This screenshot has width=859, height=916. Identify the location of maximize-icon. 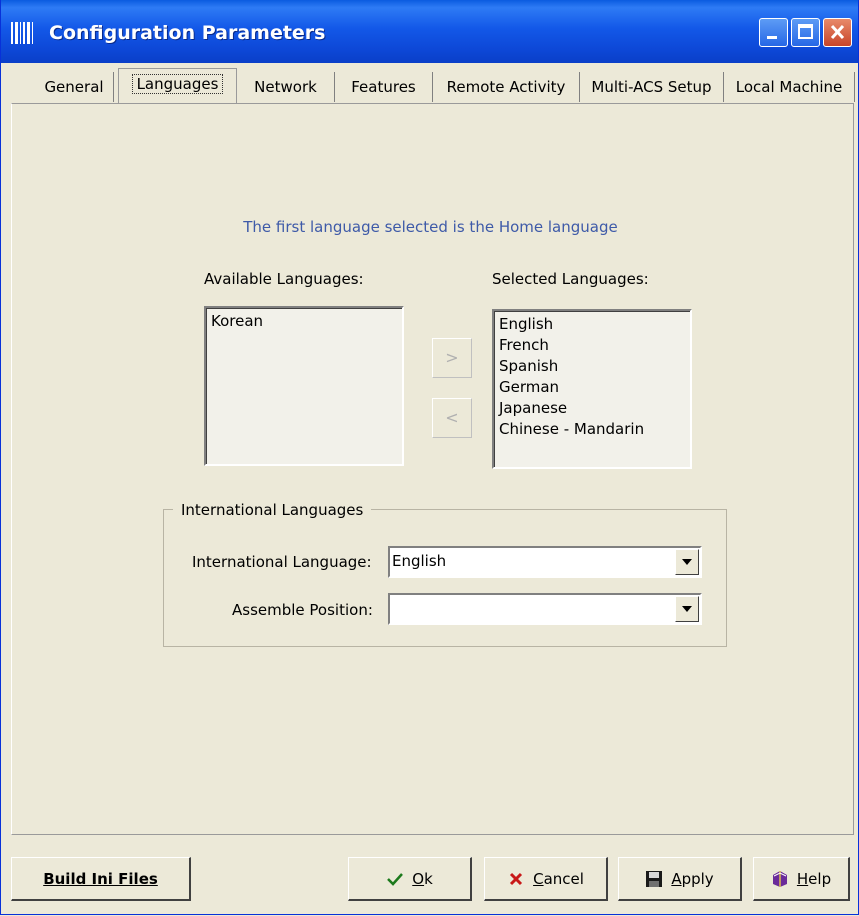
(805, 31).